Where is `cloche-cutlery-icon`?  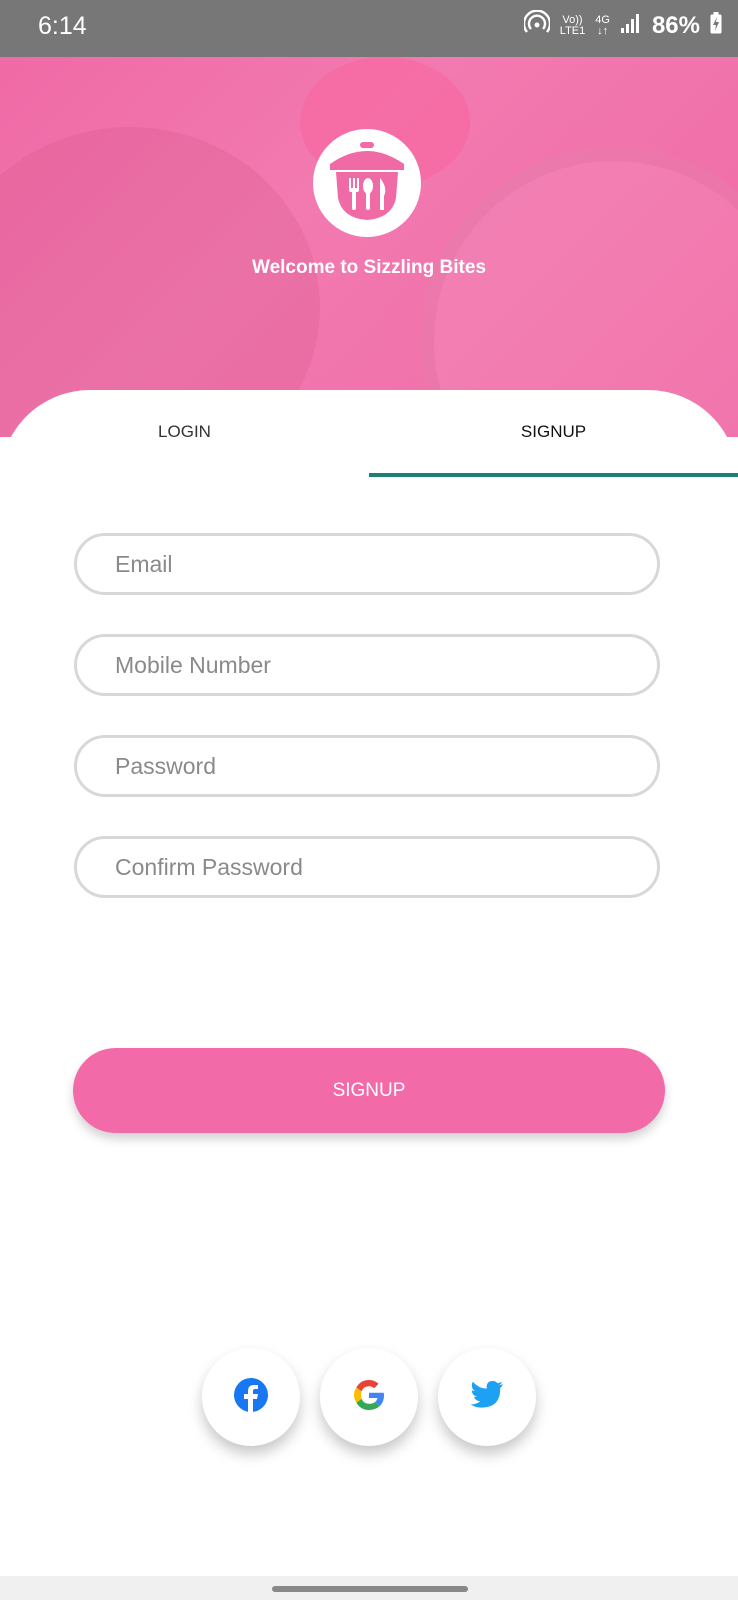
cloche-cutlery-icon is located at coordinates (367, 183).